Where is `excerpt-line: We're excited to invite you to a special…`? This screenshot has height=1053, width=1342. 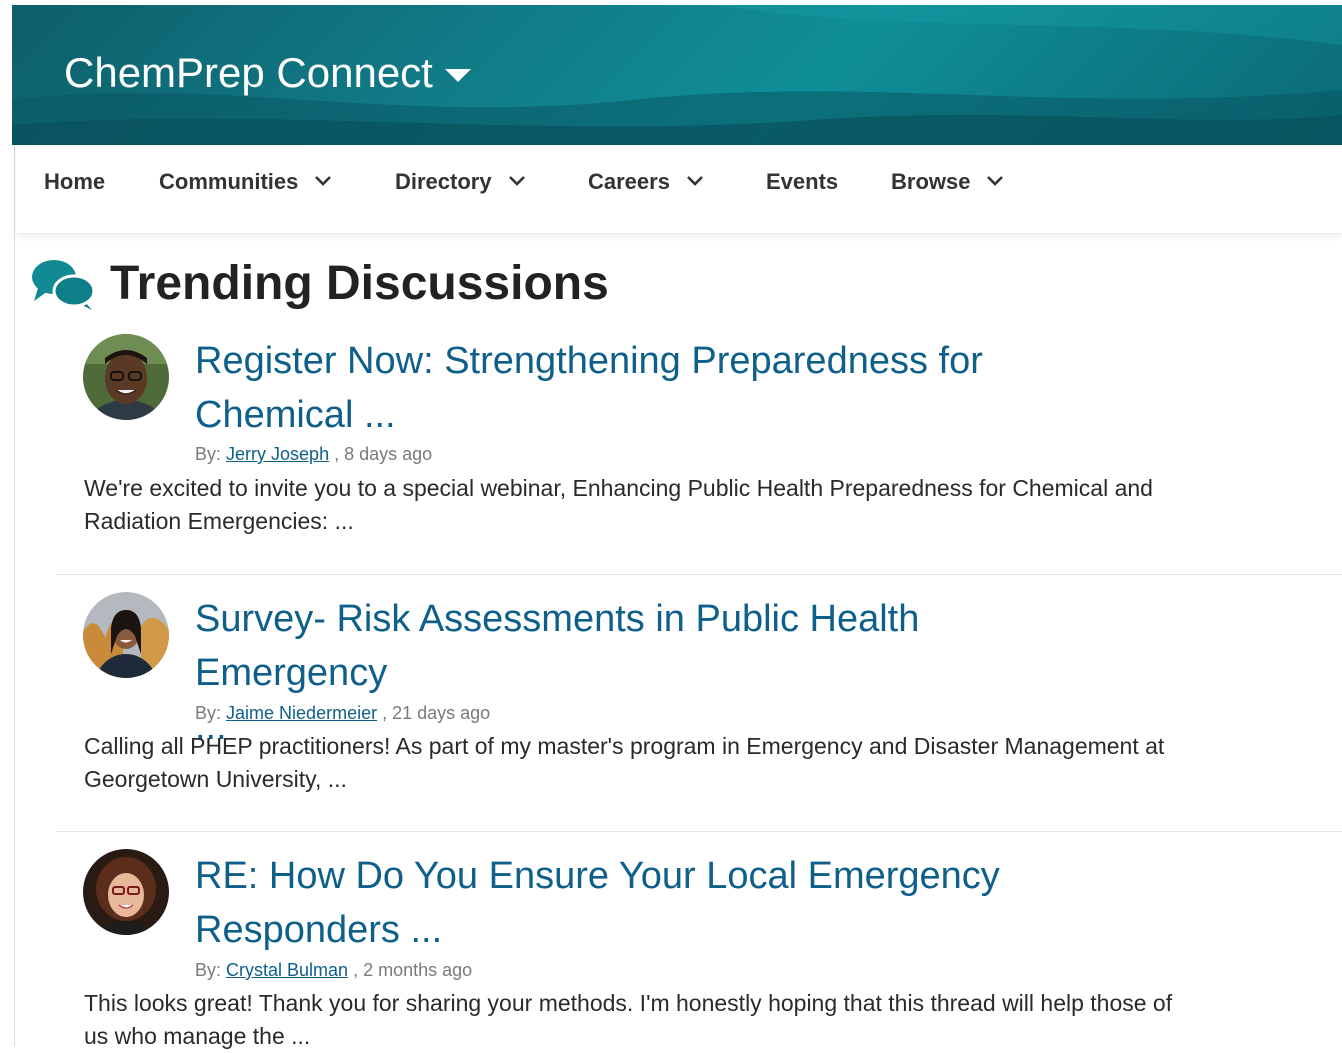
excerpt-line: We're excited to invite you to a special… is located at coordinates (618, 488).